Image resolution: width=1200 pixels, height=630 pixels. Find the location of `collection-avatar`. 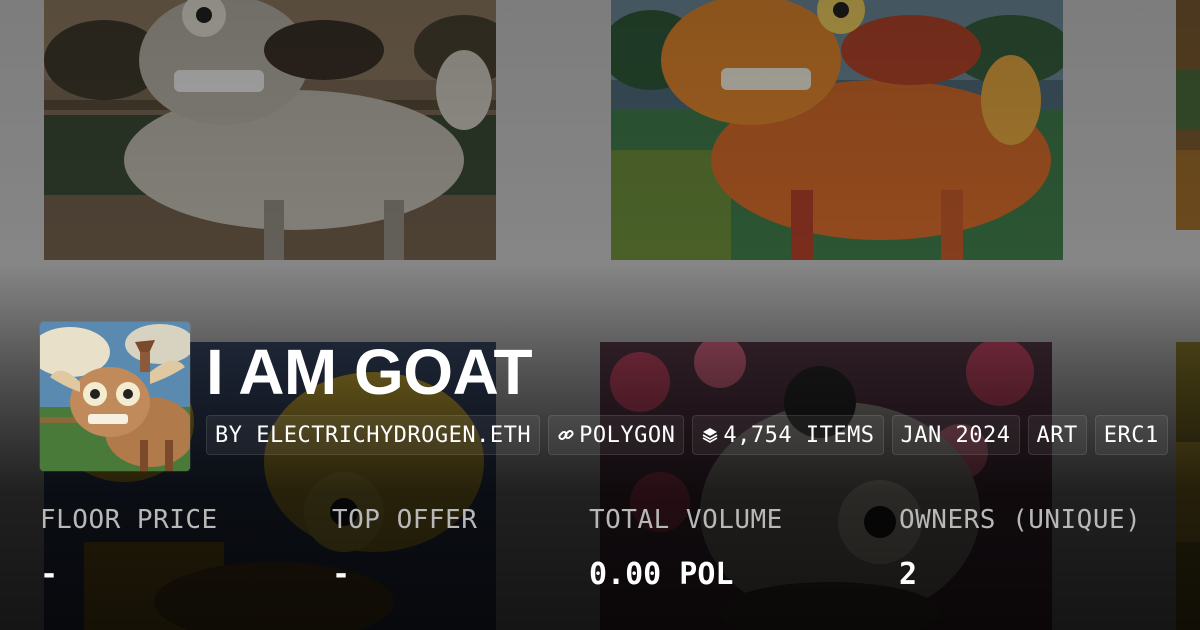

collection-avatar is located at coordinates (115, 396).